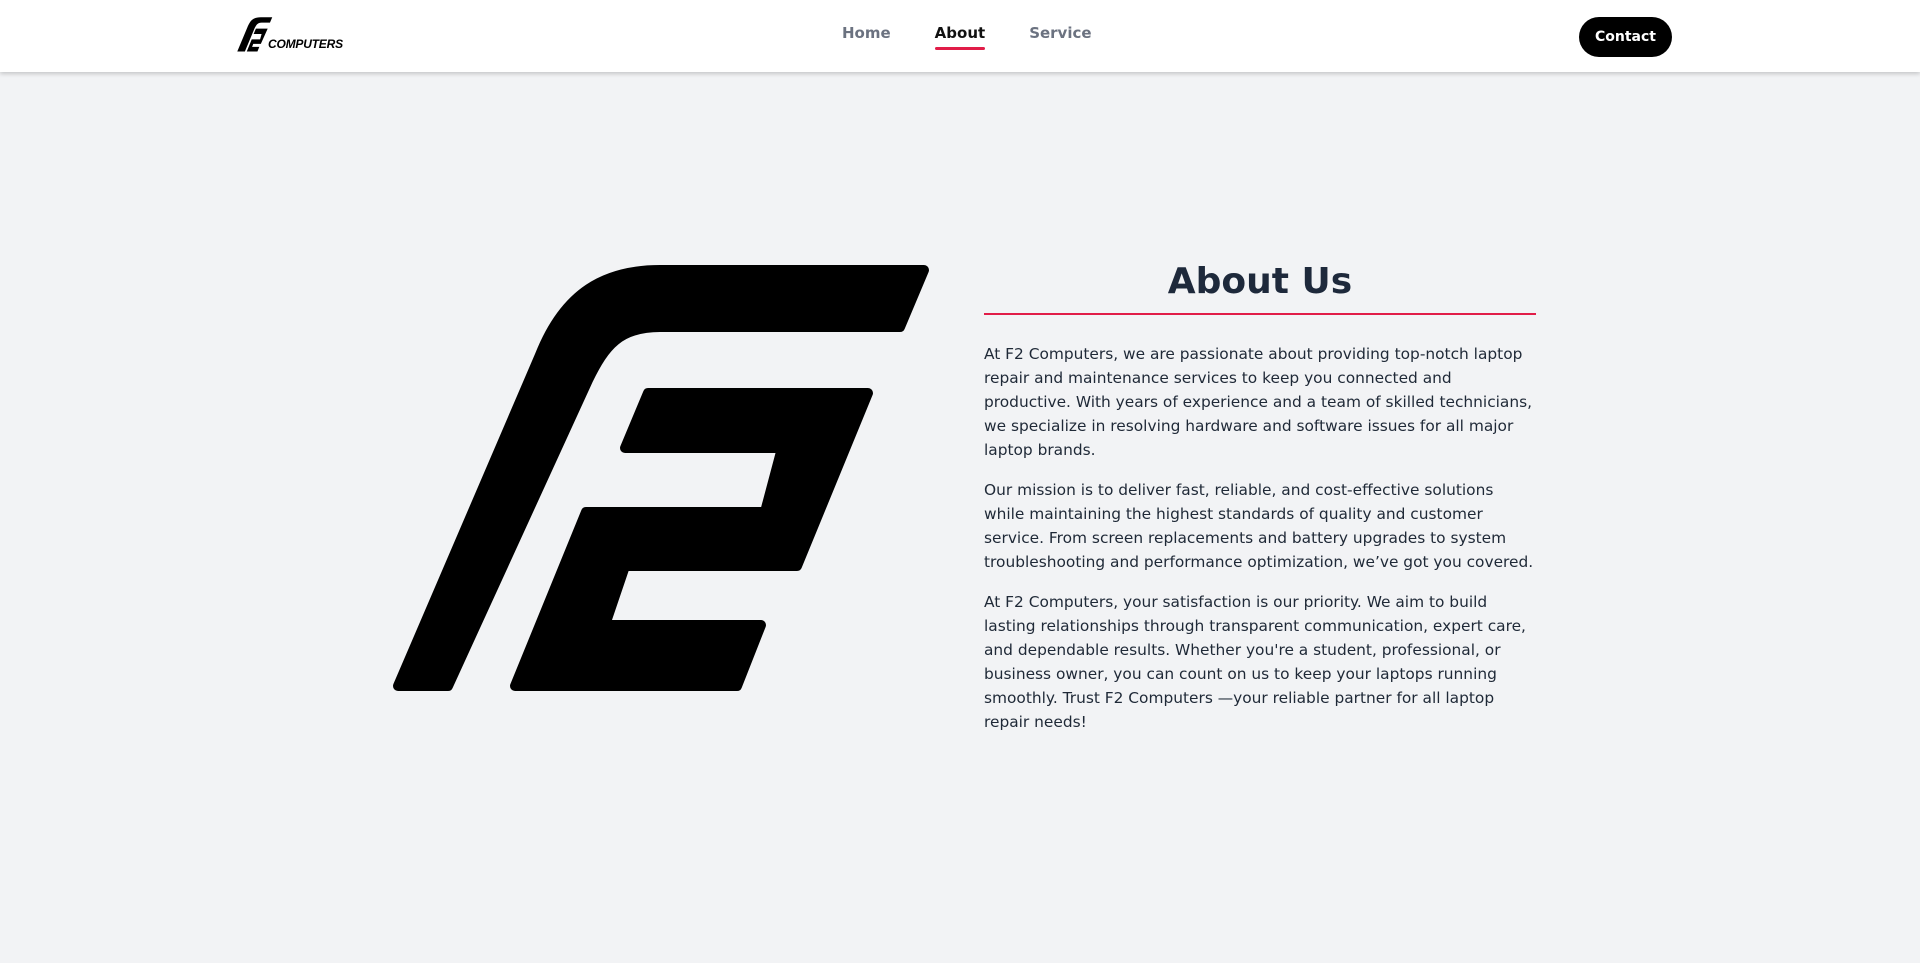 This screenshot has height=963, width=1920. I want to click on main-nav: Home About Service, so click(967, 37).